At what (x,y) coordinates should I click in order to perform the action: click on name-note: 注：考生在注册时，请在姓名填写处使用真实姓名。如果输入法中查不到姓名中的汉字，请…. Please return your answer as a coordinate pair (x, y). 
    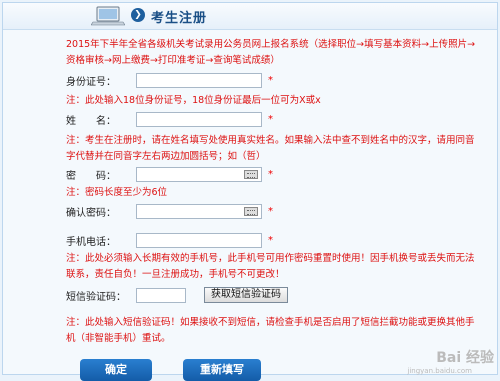
    Looking at the image, I should click on (274, 149).